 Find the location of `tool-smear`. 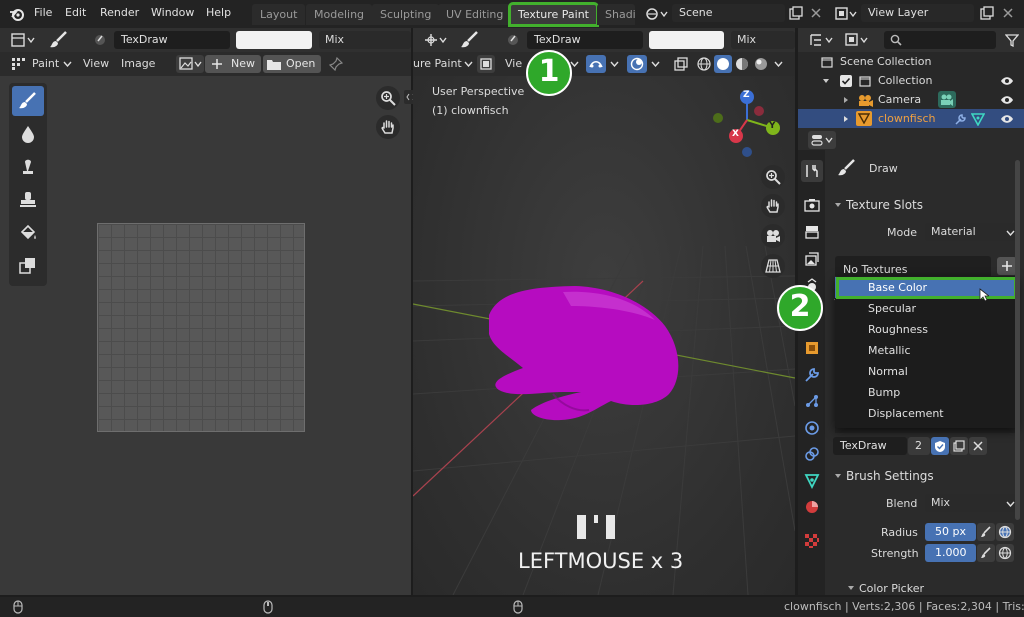

tool-smear is located at coordinates (28, 167).